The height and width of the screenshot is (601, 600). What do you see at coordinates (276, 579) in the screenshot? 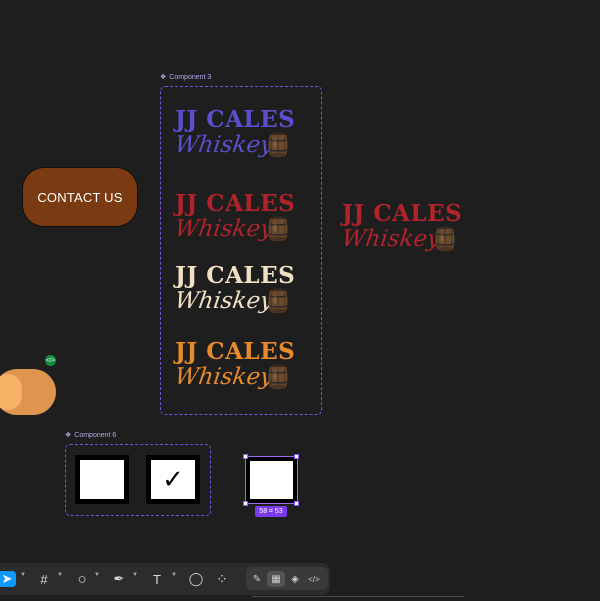
I see `design-mode-icon: ▦` at bounding box center [276, 579].